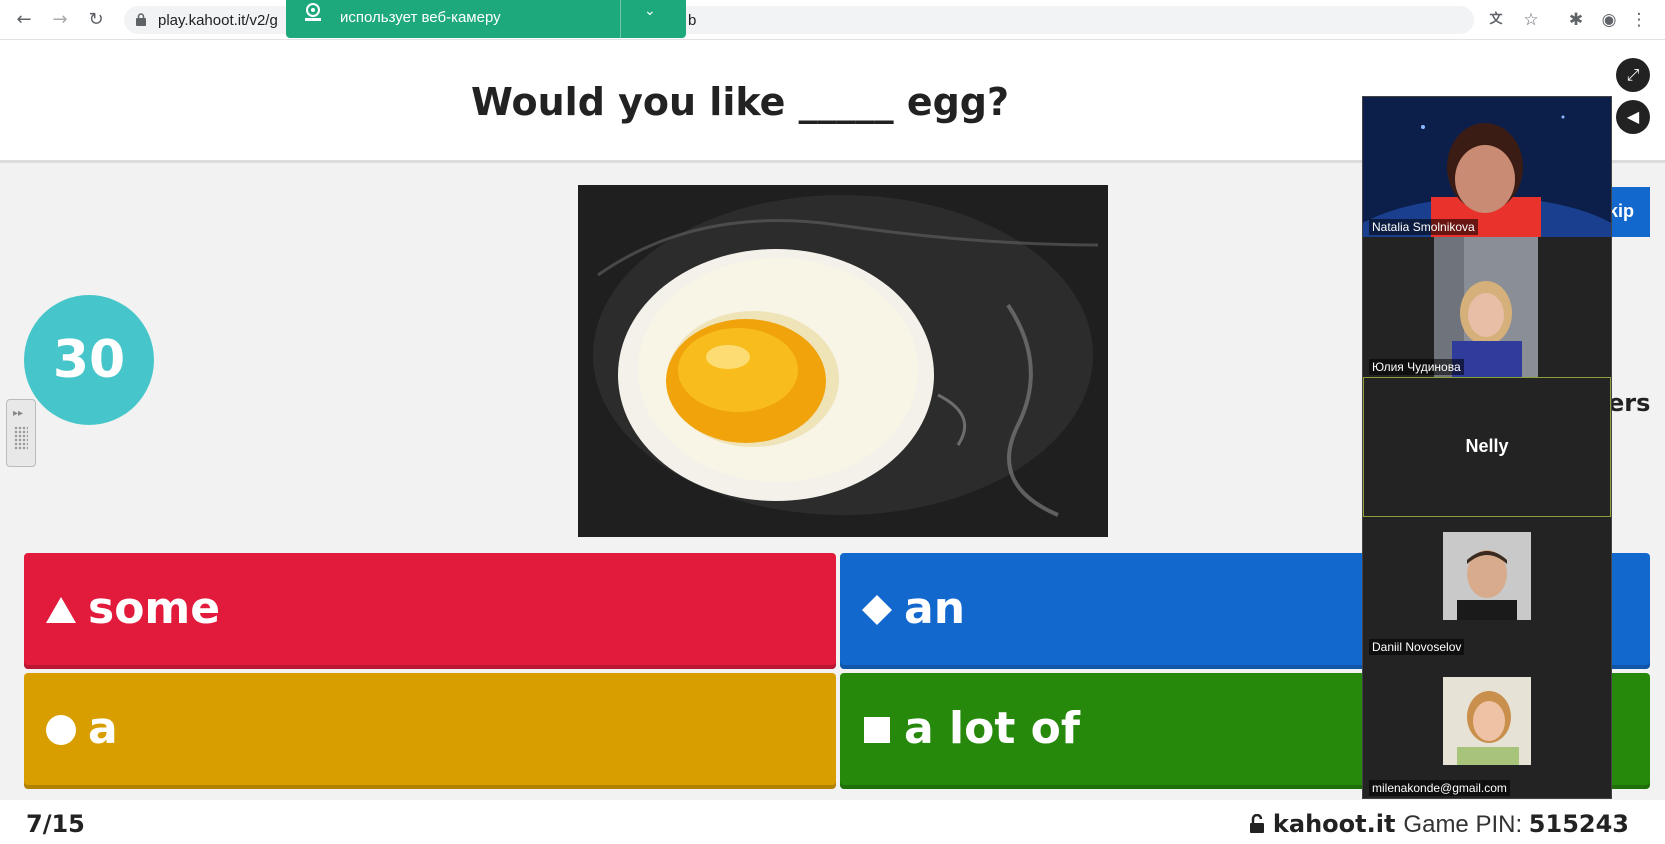  Describe the element at coordinates (620, 19) in the screenshot. I see `divider` at that location.